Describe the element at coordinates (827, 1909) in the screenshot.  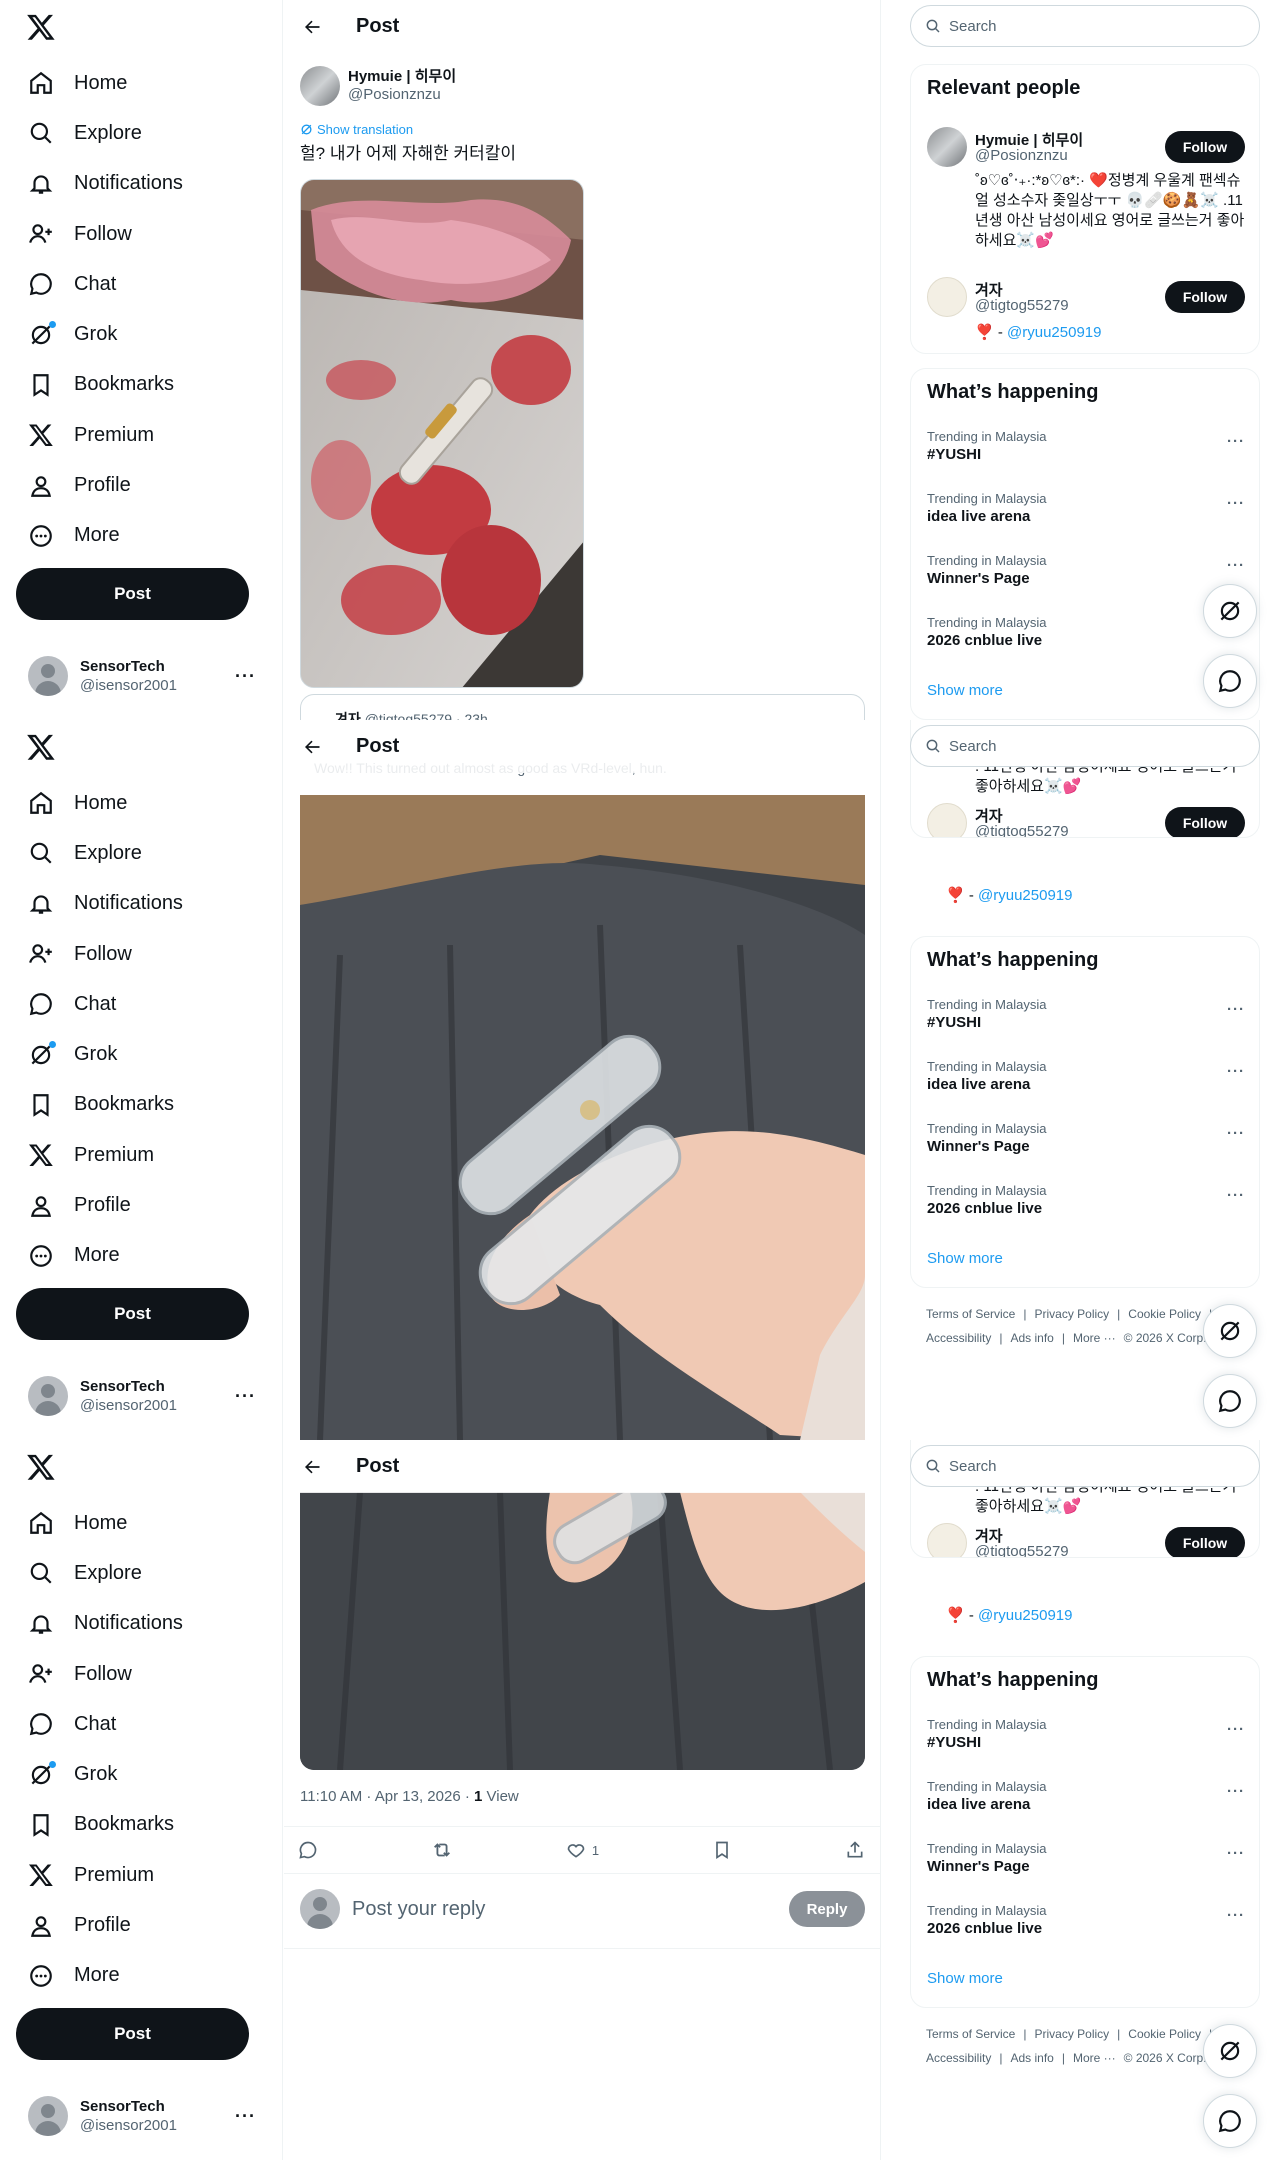
I see `reply-button: Reply` at that location.